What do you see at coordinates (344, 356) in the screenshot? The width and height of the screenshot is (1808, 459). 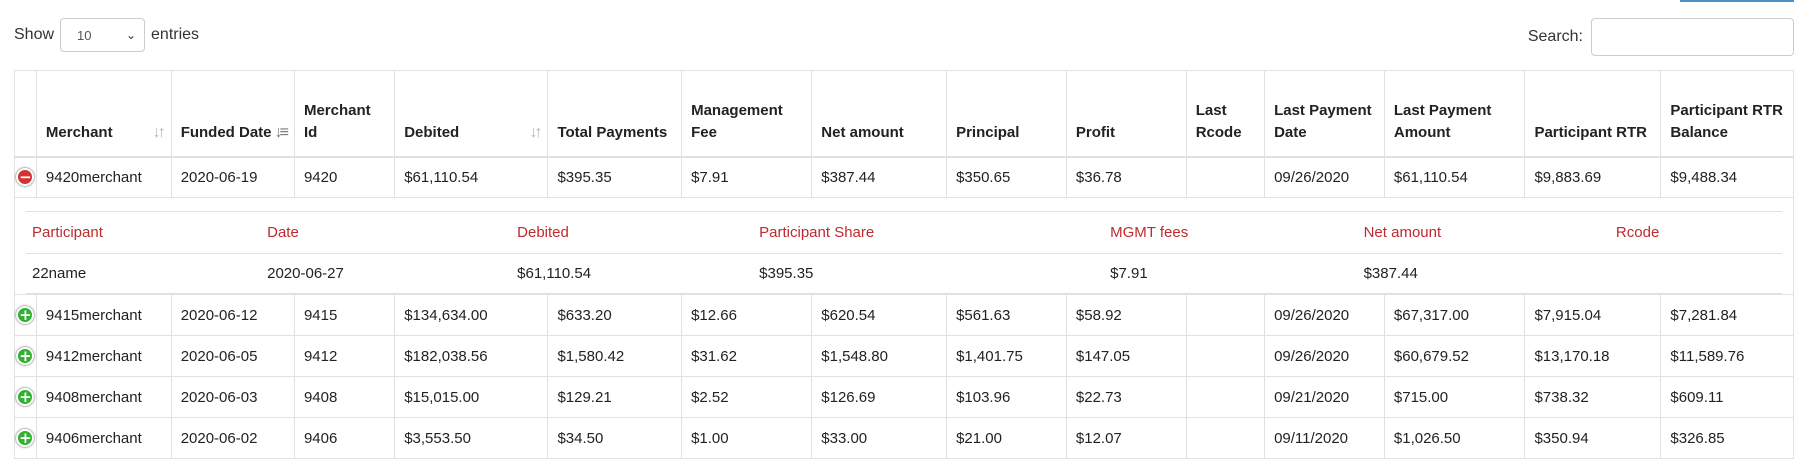 I see `cell-merchant-id: 9412` at bounding box center [344, 356].